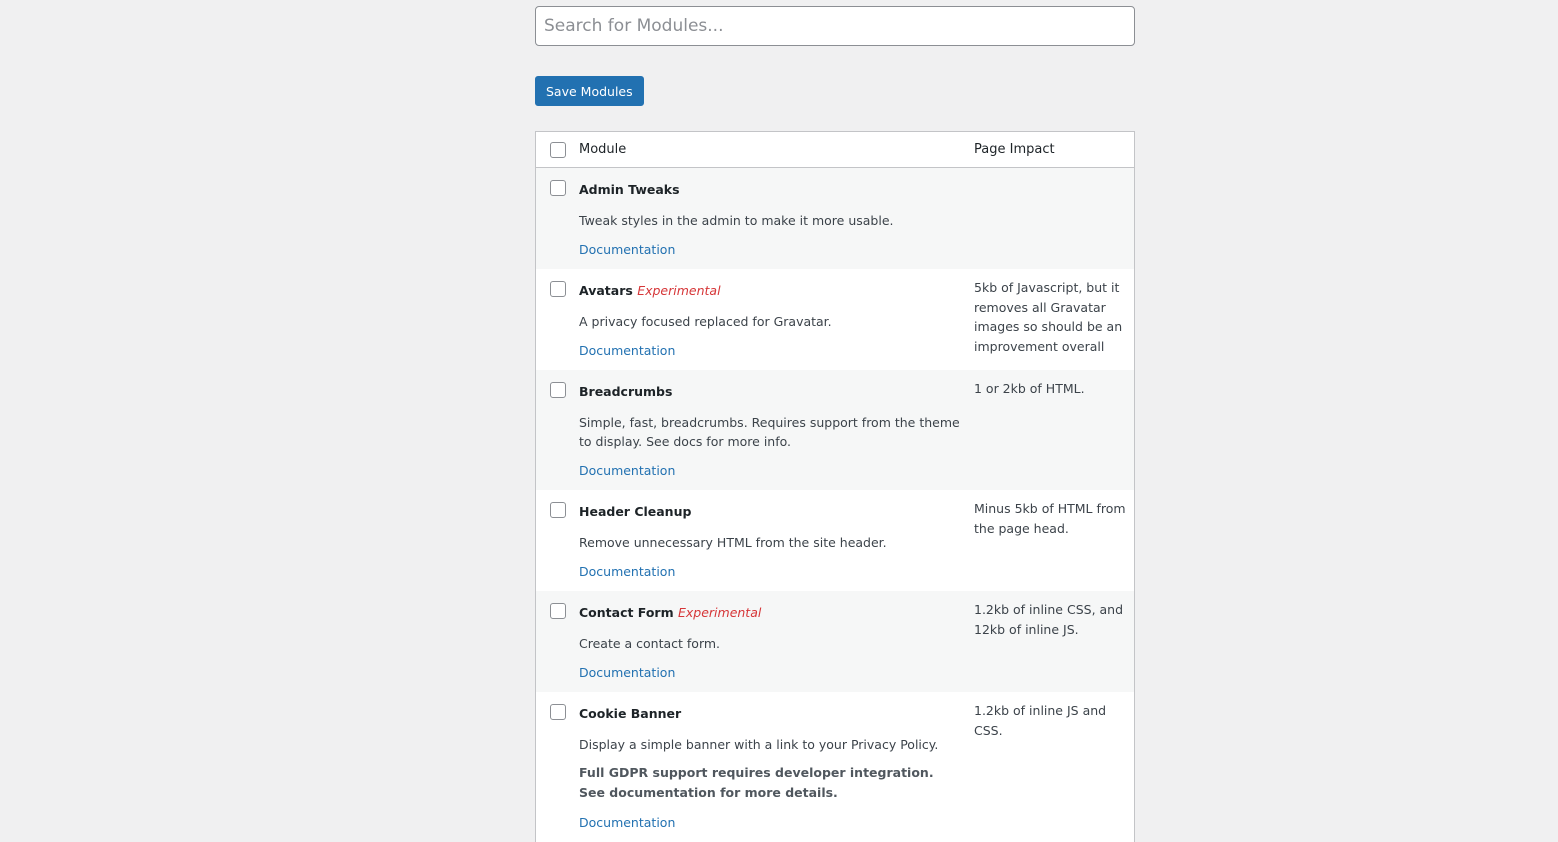 Image resolution: width=1558 pixels, height=842 pixels. What do you see at coordinates (626, 391) in the screenshot?
I see `module-name: Breadcrumbs` at bounding box center [626, 391].